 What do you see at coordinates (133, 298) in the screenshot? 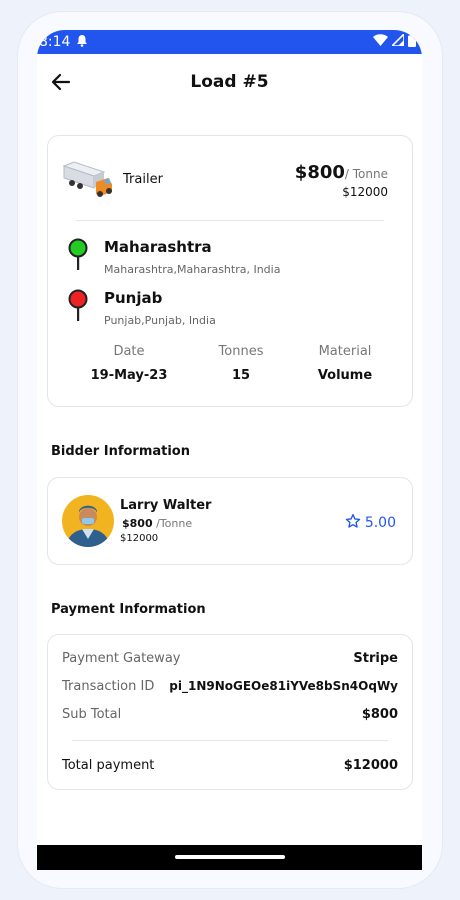
I see `destination-name: Punjab` at bounding box center [133, 298].